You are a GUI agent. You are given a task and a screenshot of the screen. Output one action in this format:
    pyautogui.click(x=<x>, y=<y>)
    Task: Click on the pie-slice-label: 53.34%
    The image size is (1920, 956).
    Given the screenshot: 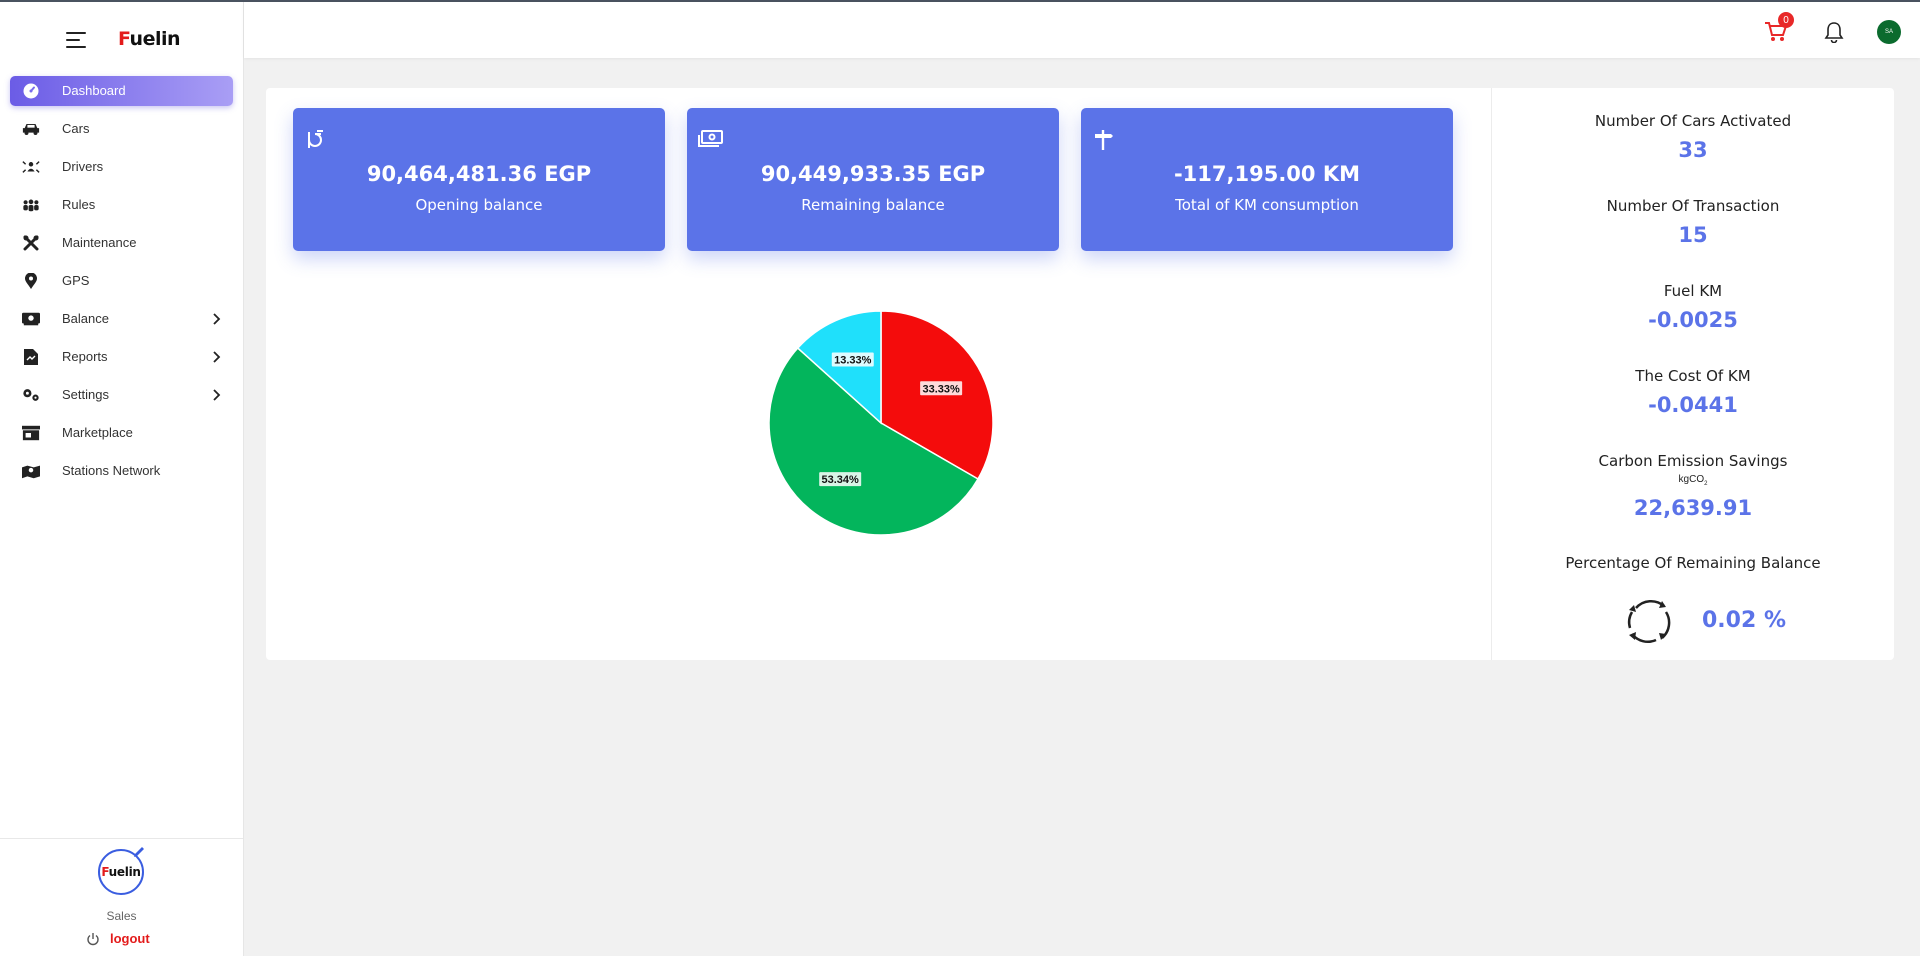 What is the action you would take?
    pyautogui.click(x=840, y=479)
    